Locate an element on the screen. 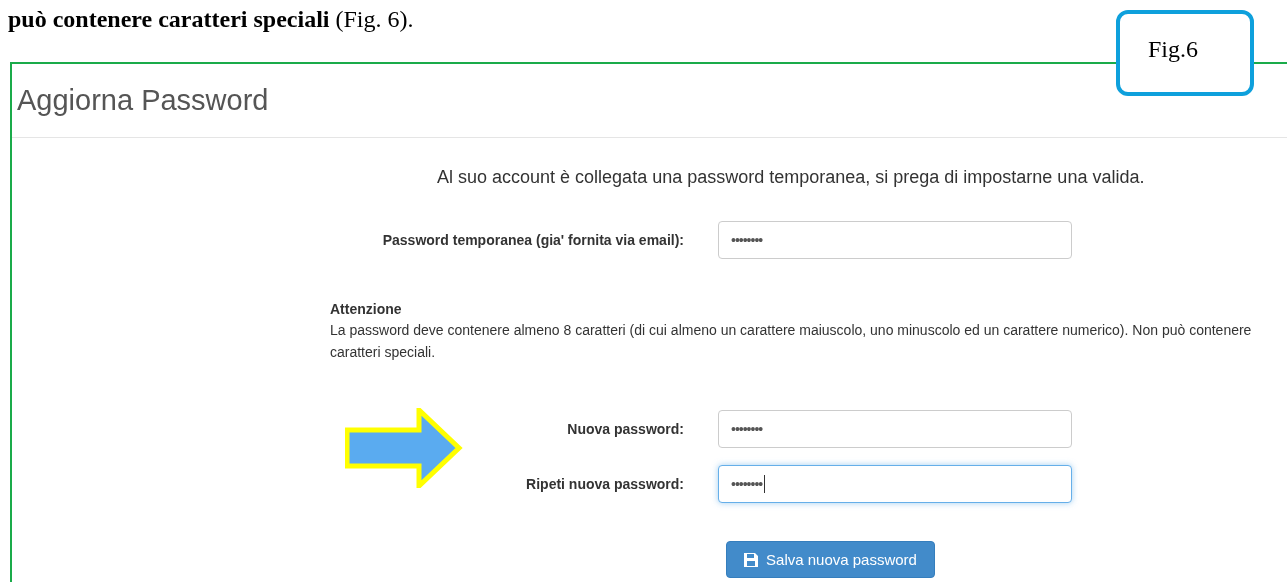  field-label: Ripeti nuova password: is located at coordinates (605, 484).